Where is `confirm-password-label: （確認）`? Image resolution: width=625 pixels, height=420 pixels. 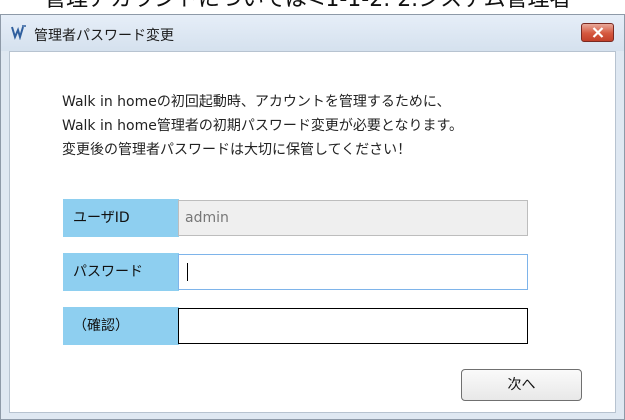 confirm-password-label: （確認） is located at coordinates (121, 326).